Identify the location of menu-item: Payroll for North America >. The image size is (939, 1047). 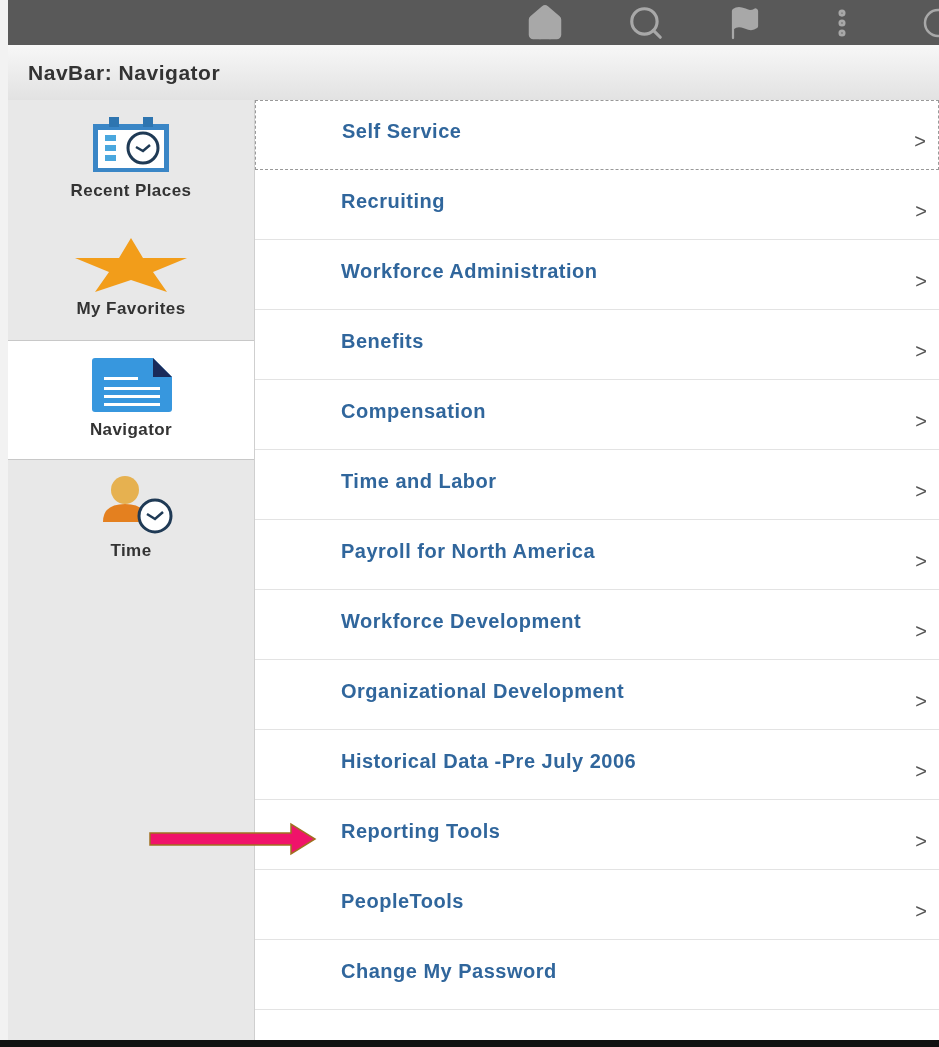
(597, 555).